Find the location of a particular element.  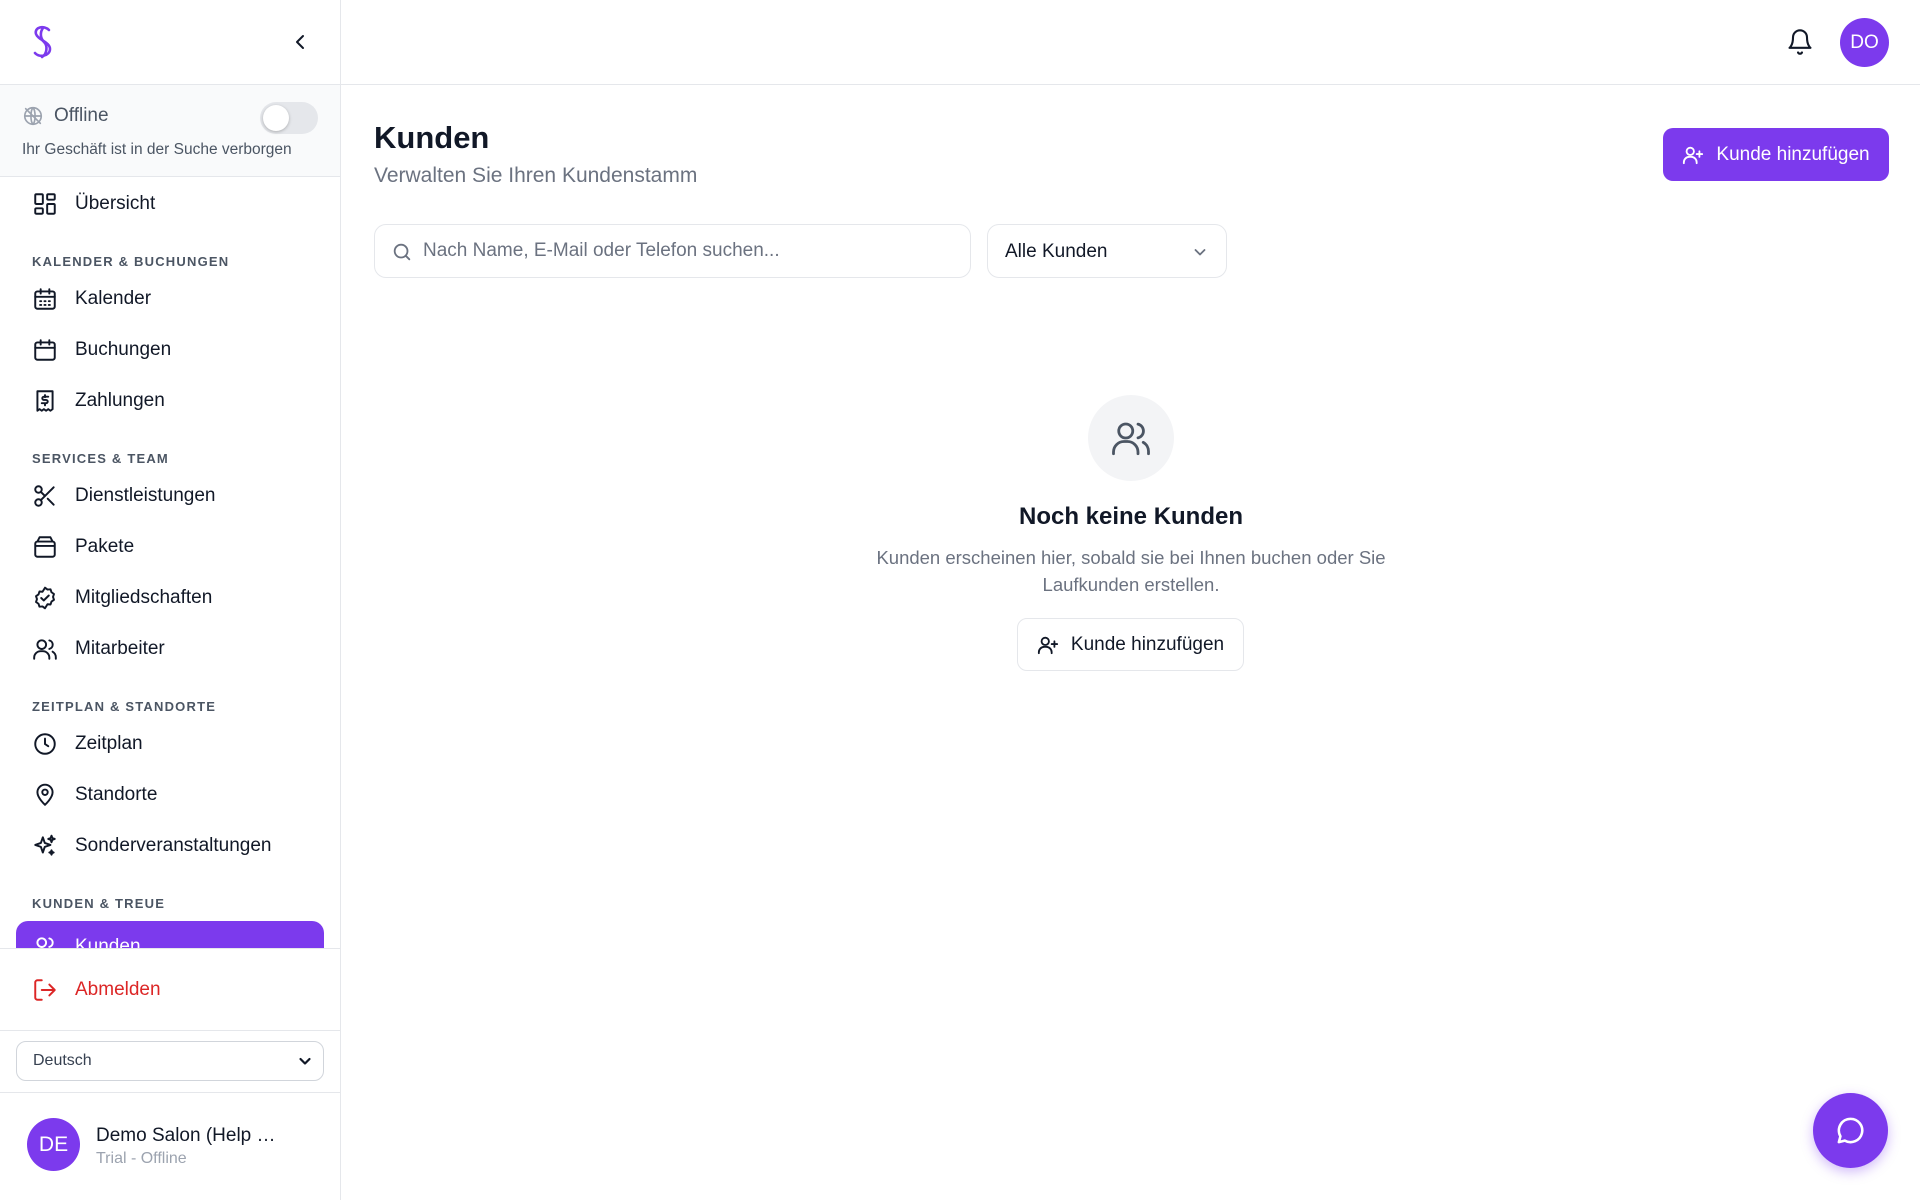

receipt-dollar-icon is located at coordinates (45, 401).